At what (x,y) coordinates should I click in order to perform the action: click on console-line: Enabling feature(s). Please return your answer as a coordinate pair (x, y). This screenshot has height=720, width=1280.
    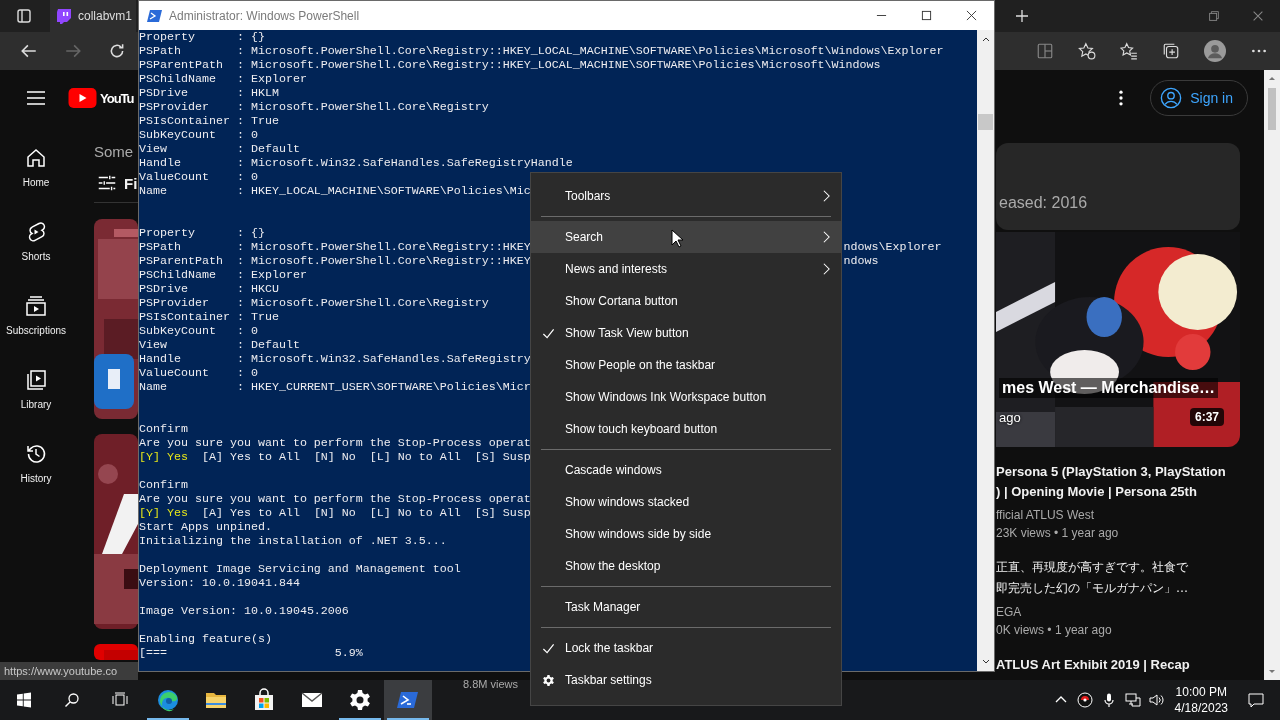
    Looking at the image, I should click on (205, 639).